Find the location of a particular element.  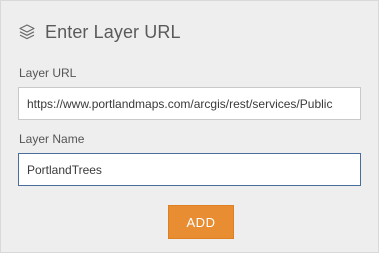

layer-name-label: Layer Name is located at coordinates (52, 139).